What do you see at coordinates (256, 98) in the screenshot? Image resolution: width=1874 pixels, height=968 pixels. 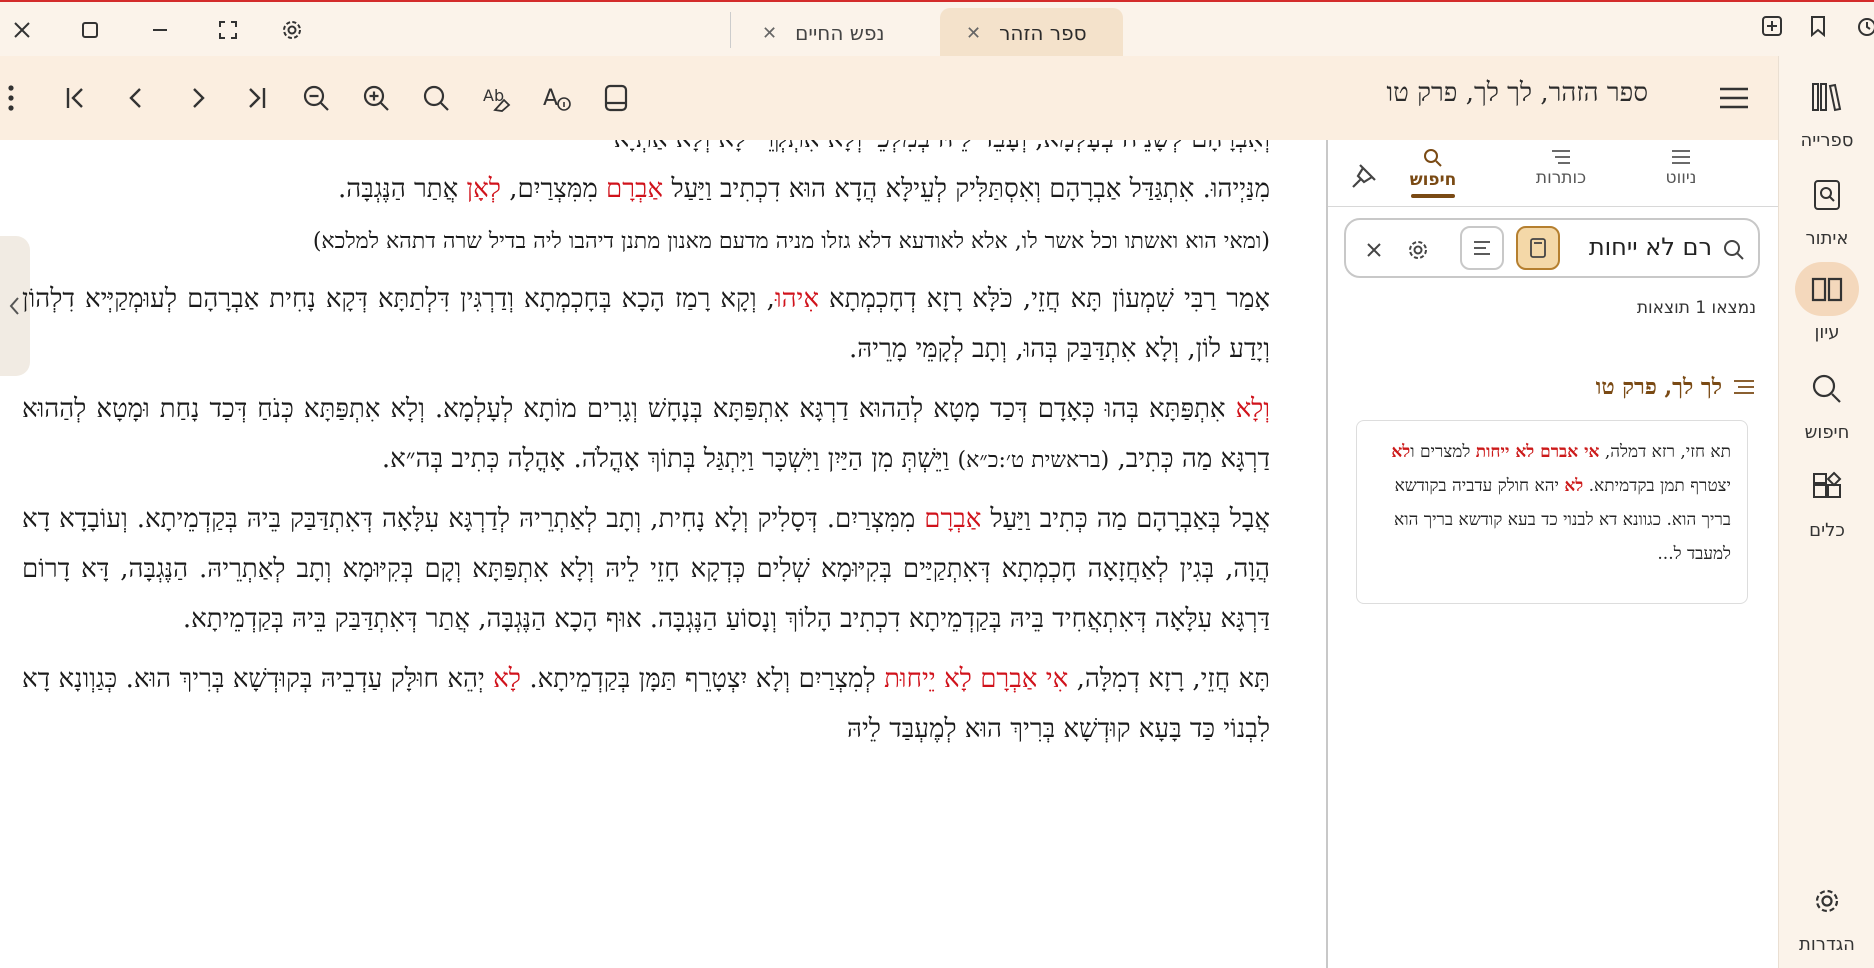 I see `last-section-button` at bounding box center [256, 98].